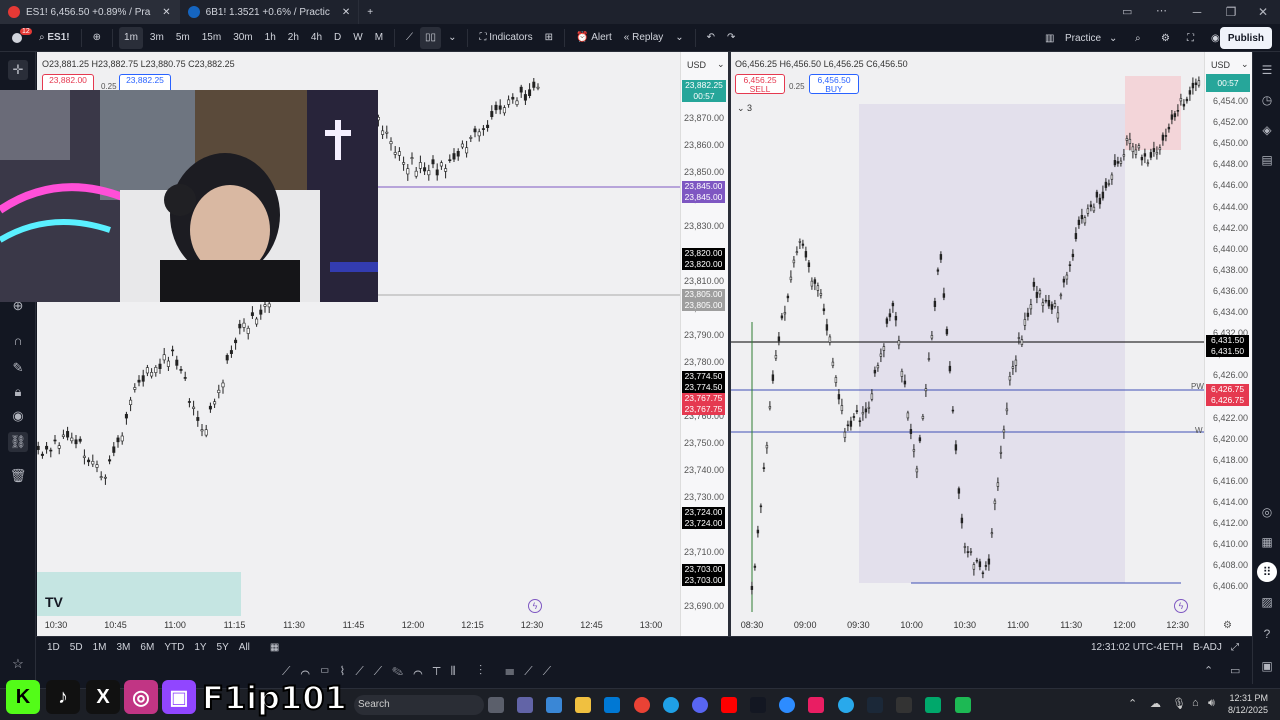 The image size is (1280, 720). What do you see at coordinates (223, 647) in the screenshot?
I see `range-5y: 5Y` at bounding box center [223, 647].